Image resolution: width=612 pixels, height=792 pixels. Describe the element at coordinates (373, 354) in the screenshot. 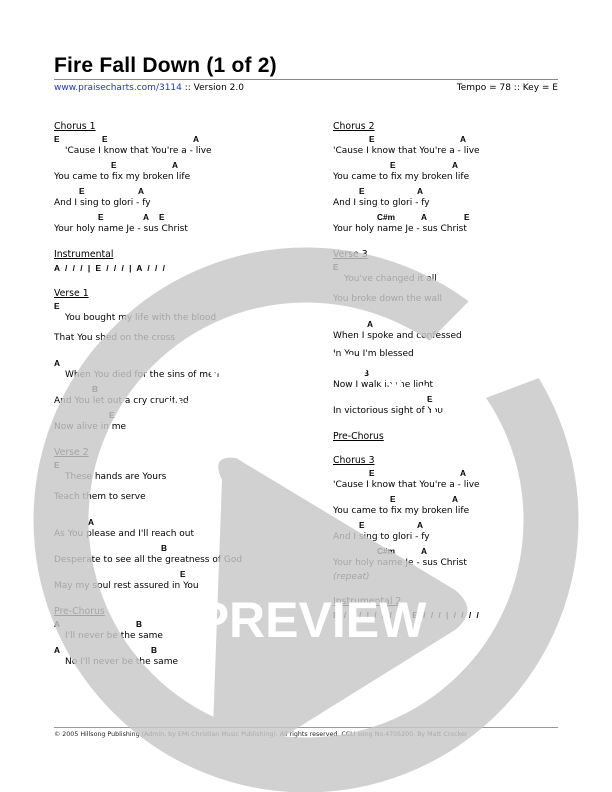

I see `lyric: In You I'm blessed` at that location.